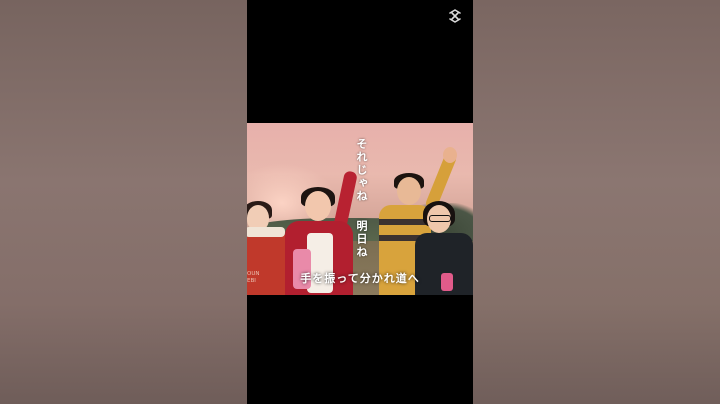 The height and width of the screenshot is (404, 720). I want to click on lyric-line-2: 明日ね, so click(361, 239).